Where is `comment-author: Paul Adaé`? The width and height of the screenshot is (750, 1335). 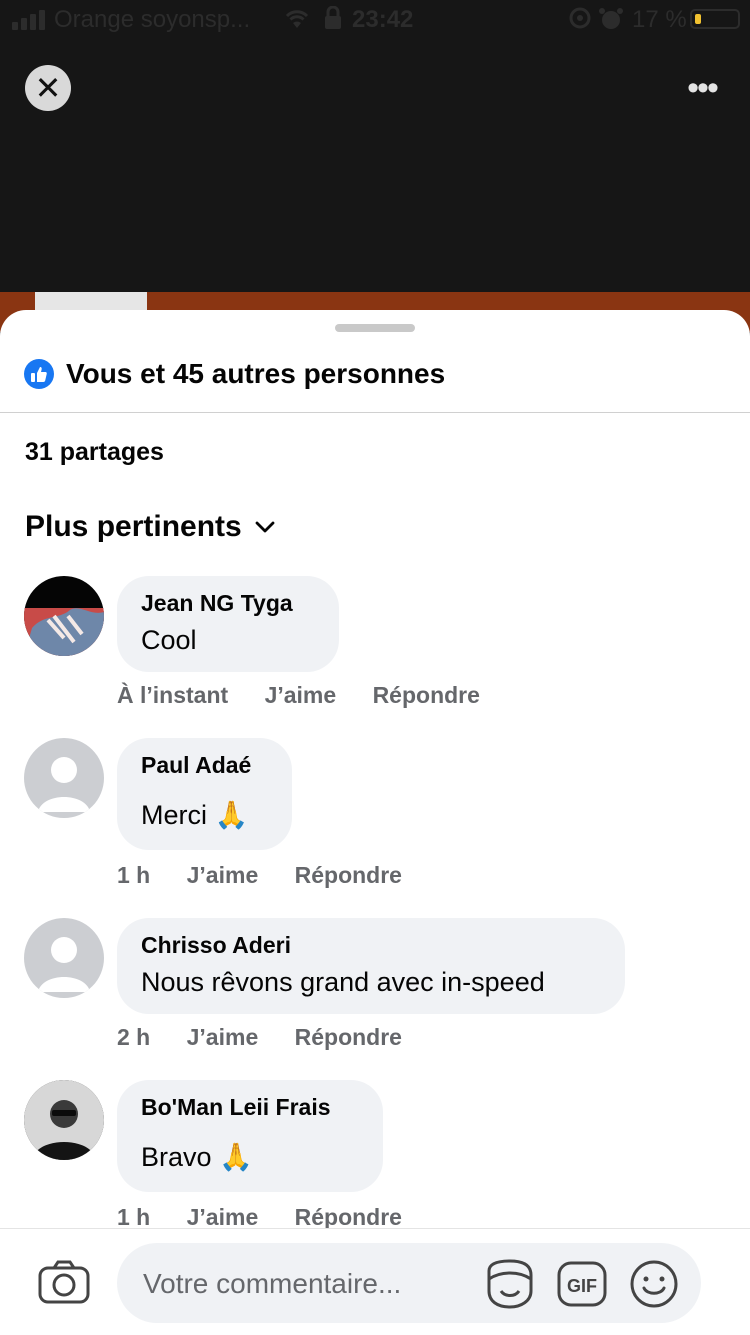
comment-author: Paul Adaé is located at coordinates (203, 765).